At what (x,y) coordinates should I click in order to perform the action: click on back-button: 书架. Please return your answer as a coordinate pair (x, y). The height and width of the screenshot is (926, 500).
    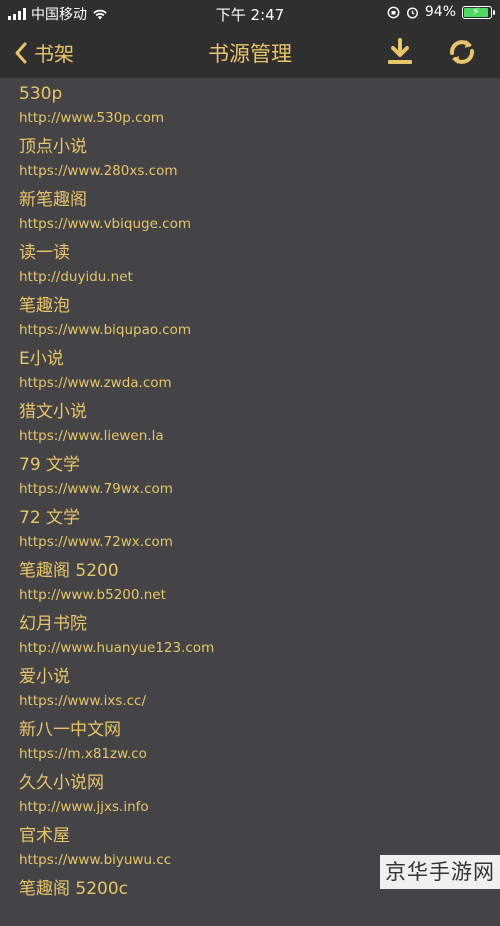
    Looking at the image, I should click on (44, 52).